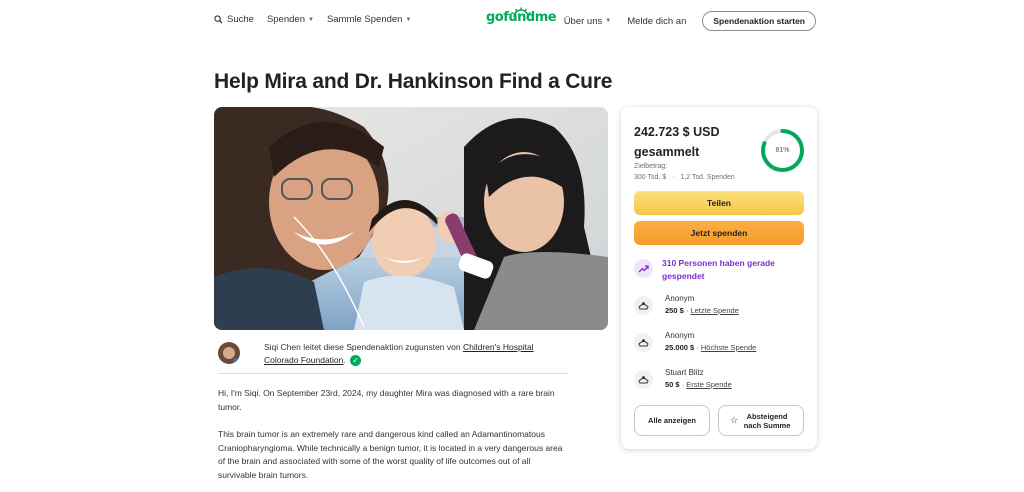 Image resolution: width=1024 pixels, height=492 pixels. What do you see at coordinates (674, 310) in the screenshot?
I see `donor-amount: 250 $` at bounding box center [674, 310].